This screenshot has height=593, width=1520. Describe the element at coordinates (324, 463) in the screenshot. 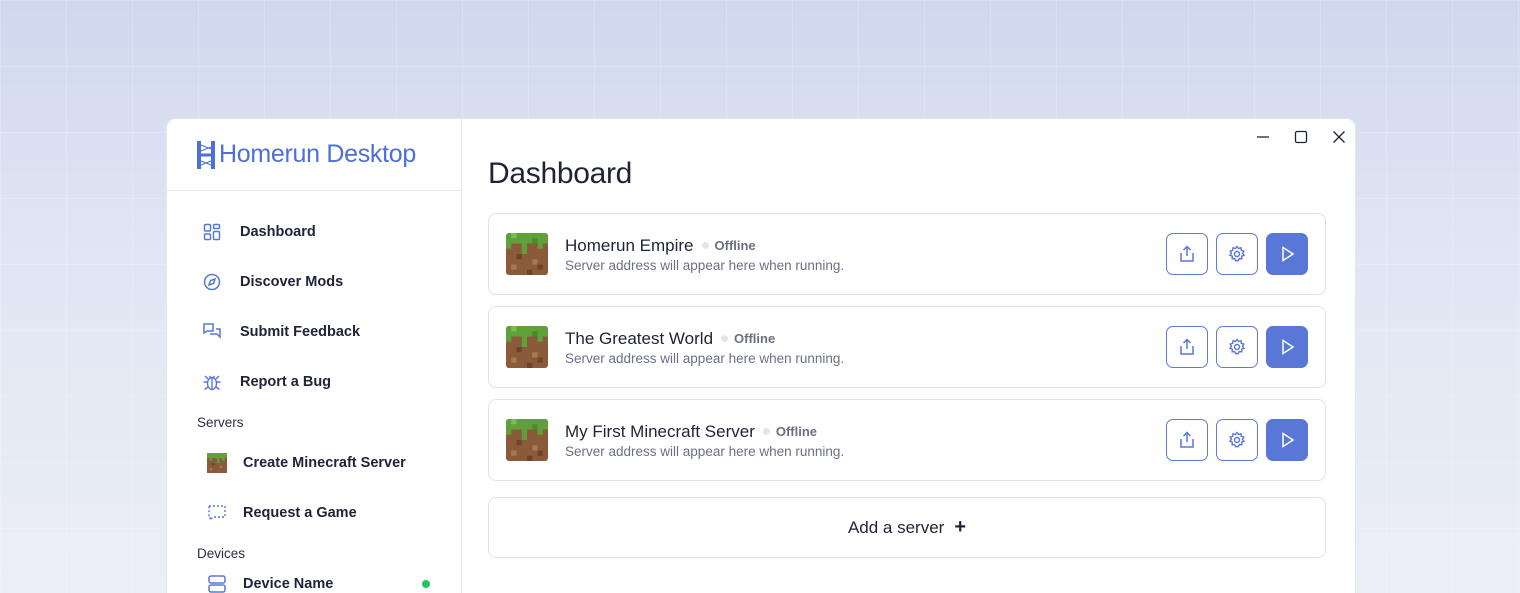

I see `sidebar-item-label: Create Minecraft Server` at that location.